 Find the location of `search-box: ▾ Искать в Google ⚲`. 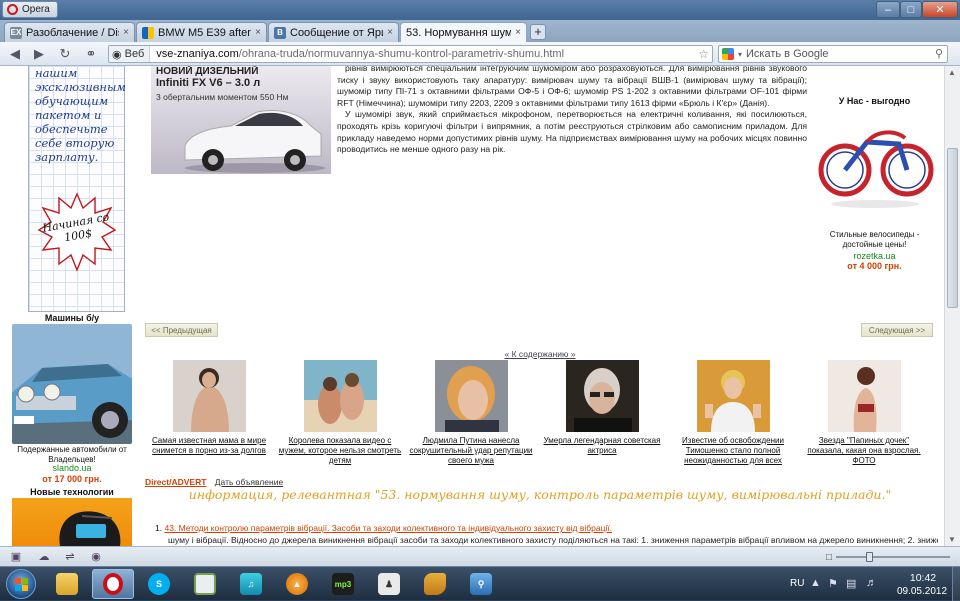

search-box: ▾ Искать в Google ⚲ is located at coordinates (833, 54).